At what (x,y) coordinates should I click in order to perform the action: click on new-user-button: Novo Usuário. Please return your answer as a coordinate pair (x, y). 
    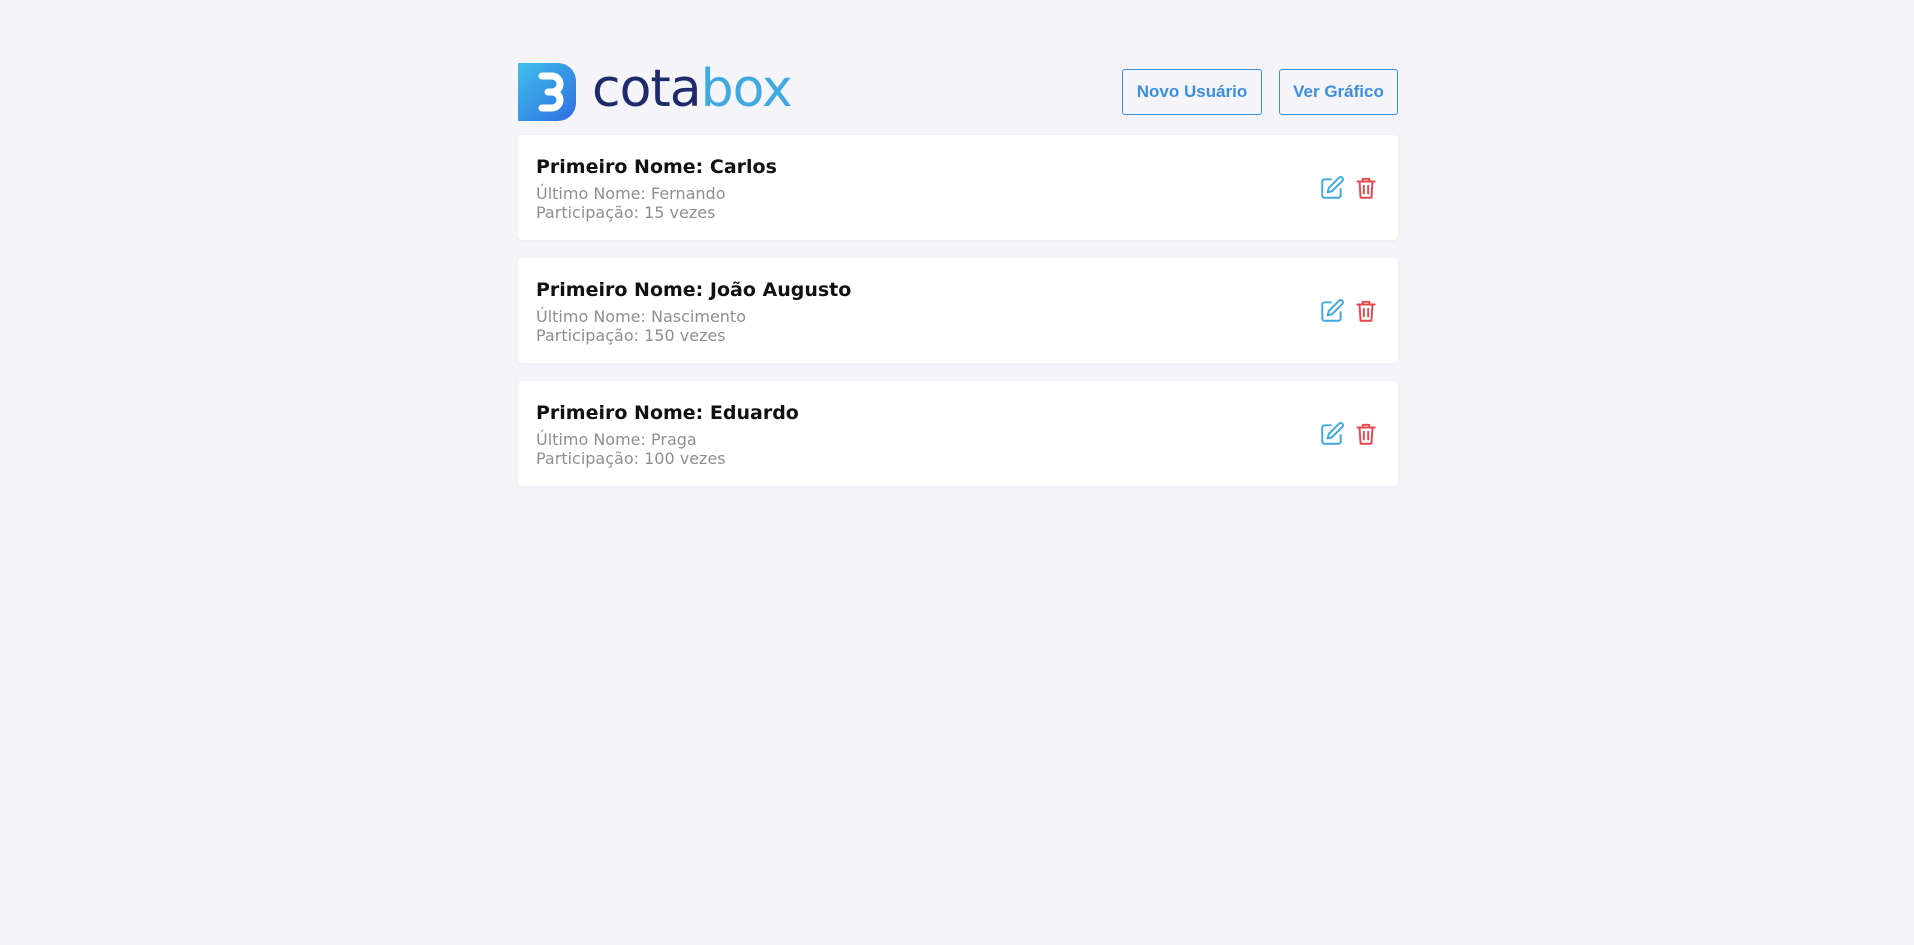
    Looking at the image, I should click on (1192, 91).